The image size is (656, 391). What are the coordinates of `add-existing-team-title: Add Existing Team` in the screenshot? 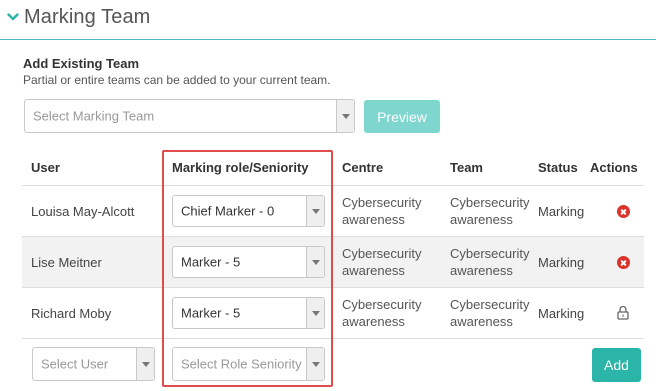 It's located at (81, 63).